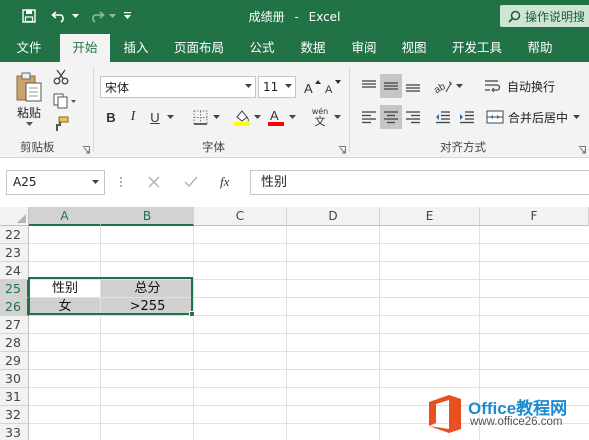 This screenshot has width=589, height=440. I want to click on name-box-dropdown-icon, so click(95, 182).